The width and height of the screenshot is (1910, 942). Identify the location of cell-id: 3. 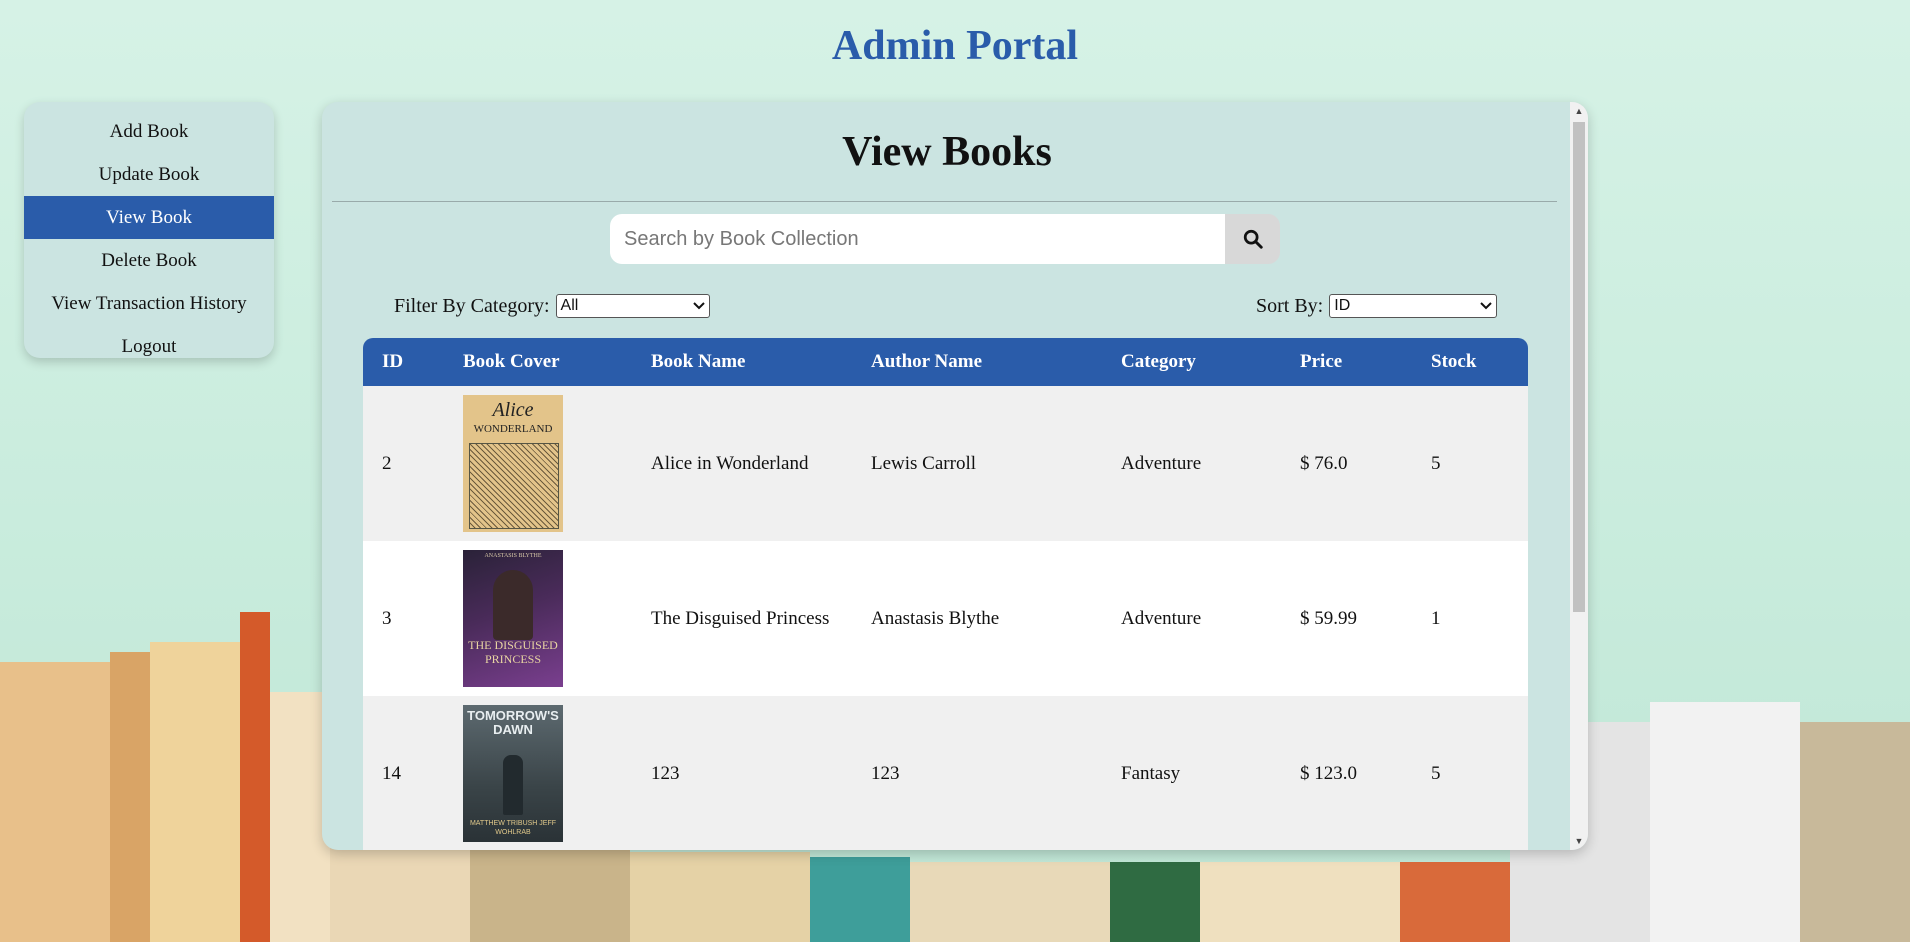
(387, 618).